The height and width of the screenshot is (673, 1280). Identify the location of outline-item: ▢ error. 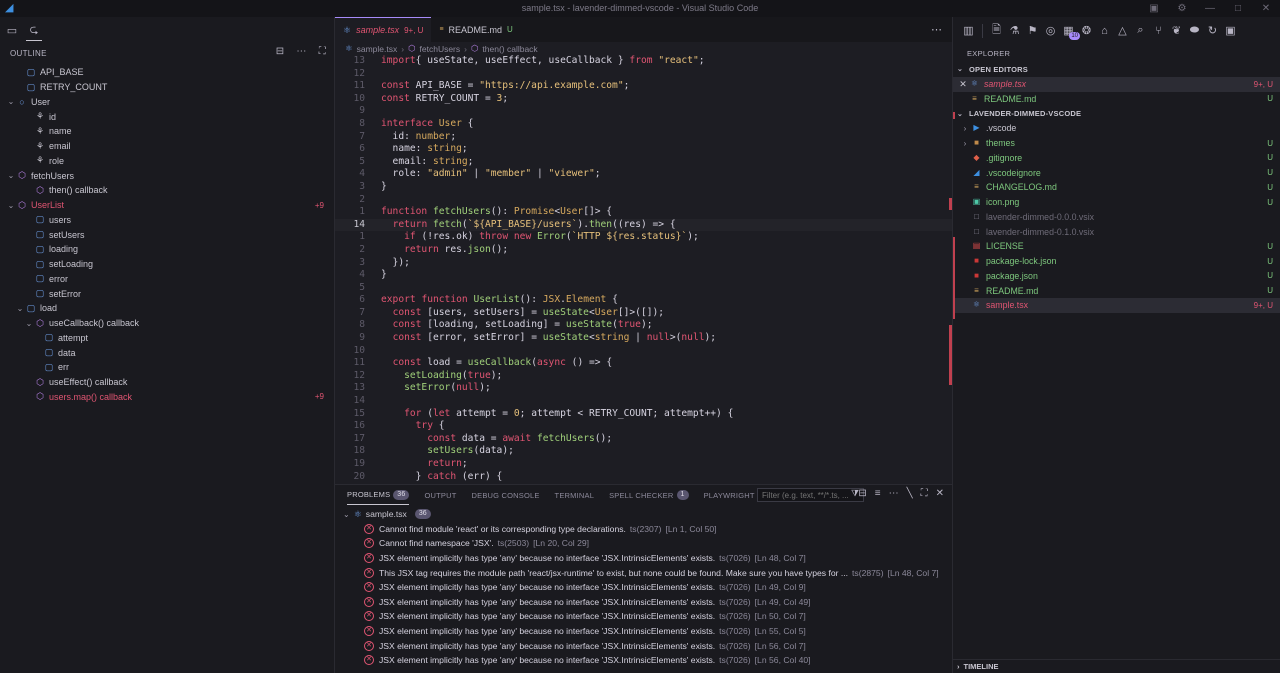
(167, 279).